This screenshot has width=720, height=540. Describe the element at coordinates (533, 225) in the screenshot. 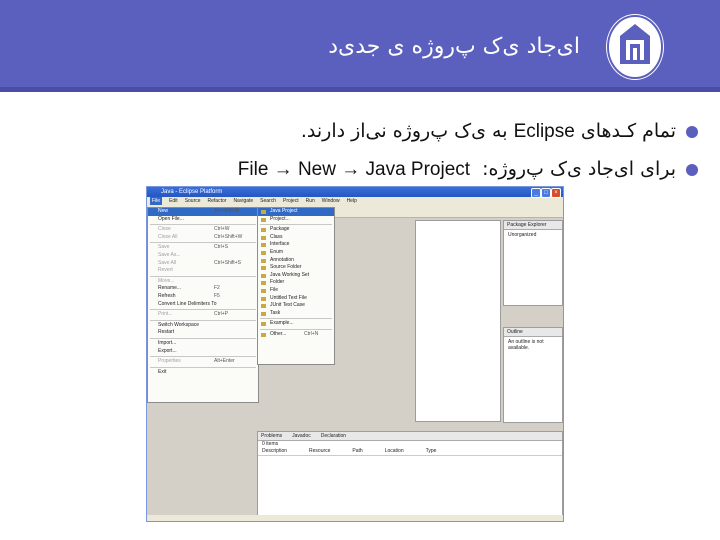

I see `package-explorer-tab: Package Explorer` at that location.